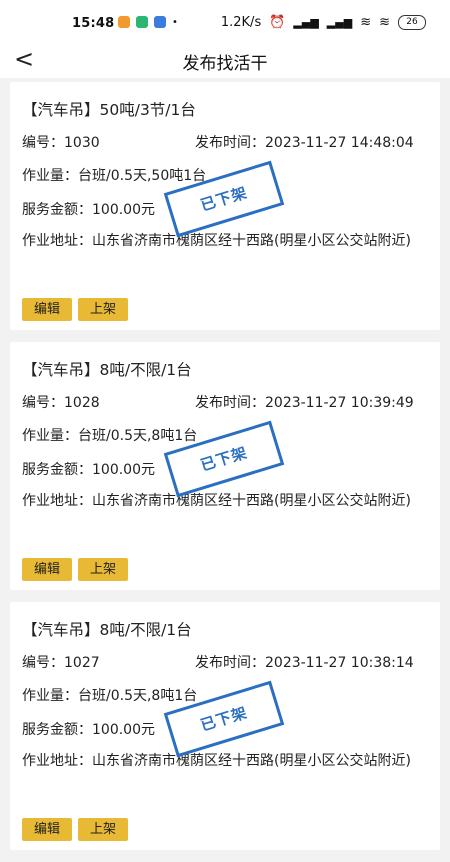 This screenshot has width=450, height=862. I want to click on id-row: 编号：1027 发布时间：2023-11-27 10:38:14, so click(218, 662).